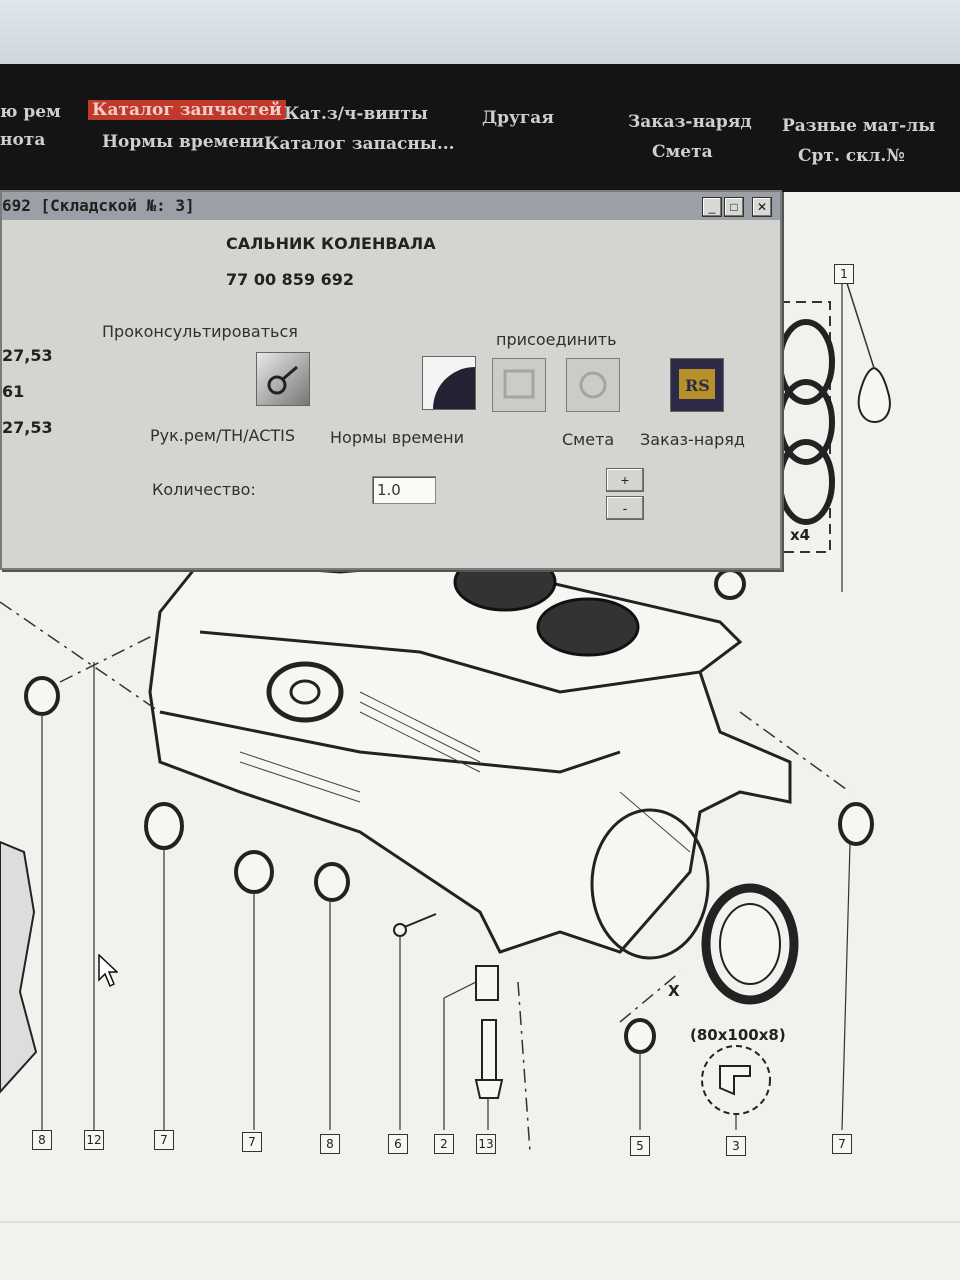 This screenshot has width=960, height=1280. Describe the element at coordinates (98, 205) in the screenshot. I see `dialog-title: 692 [Складской №: 3]` at that location.